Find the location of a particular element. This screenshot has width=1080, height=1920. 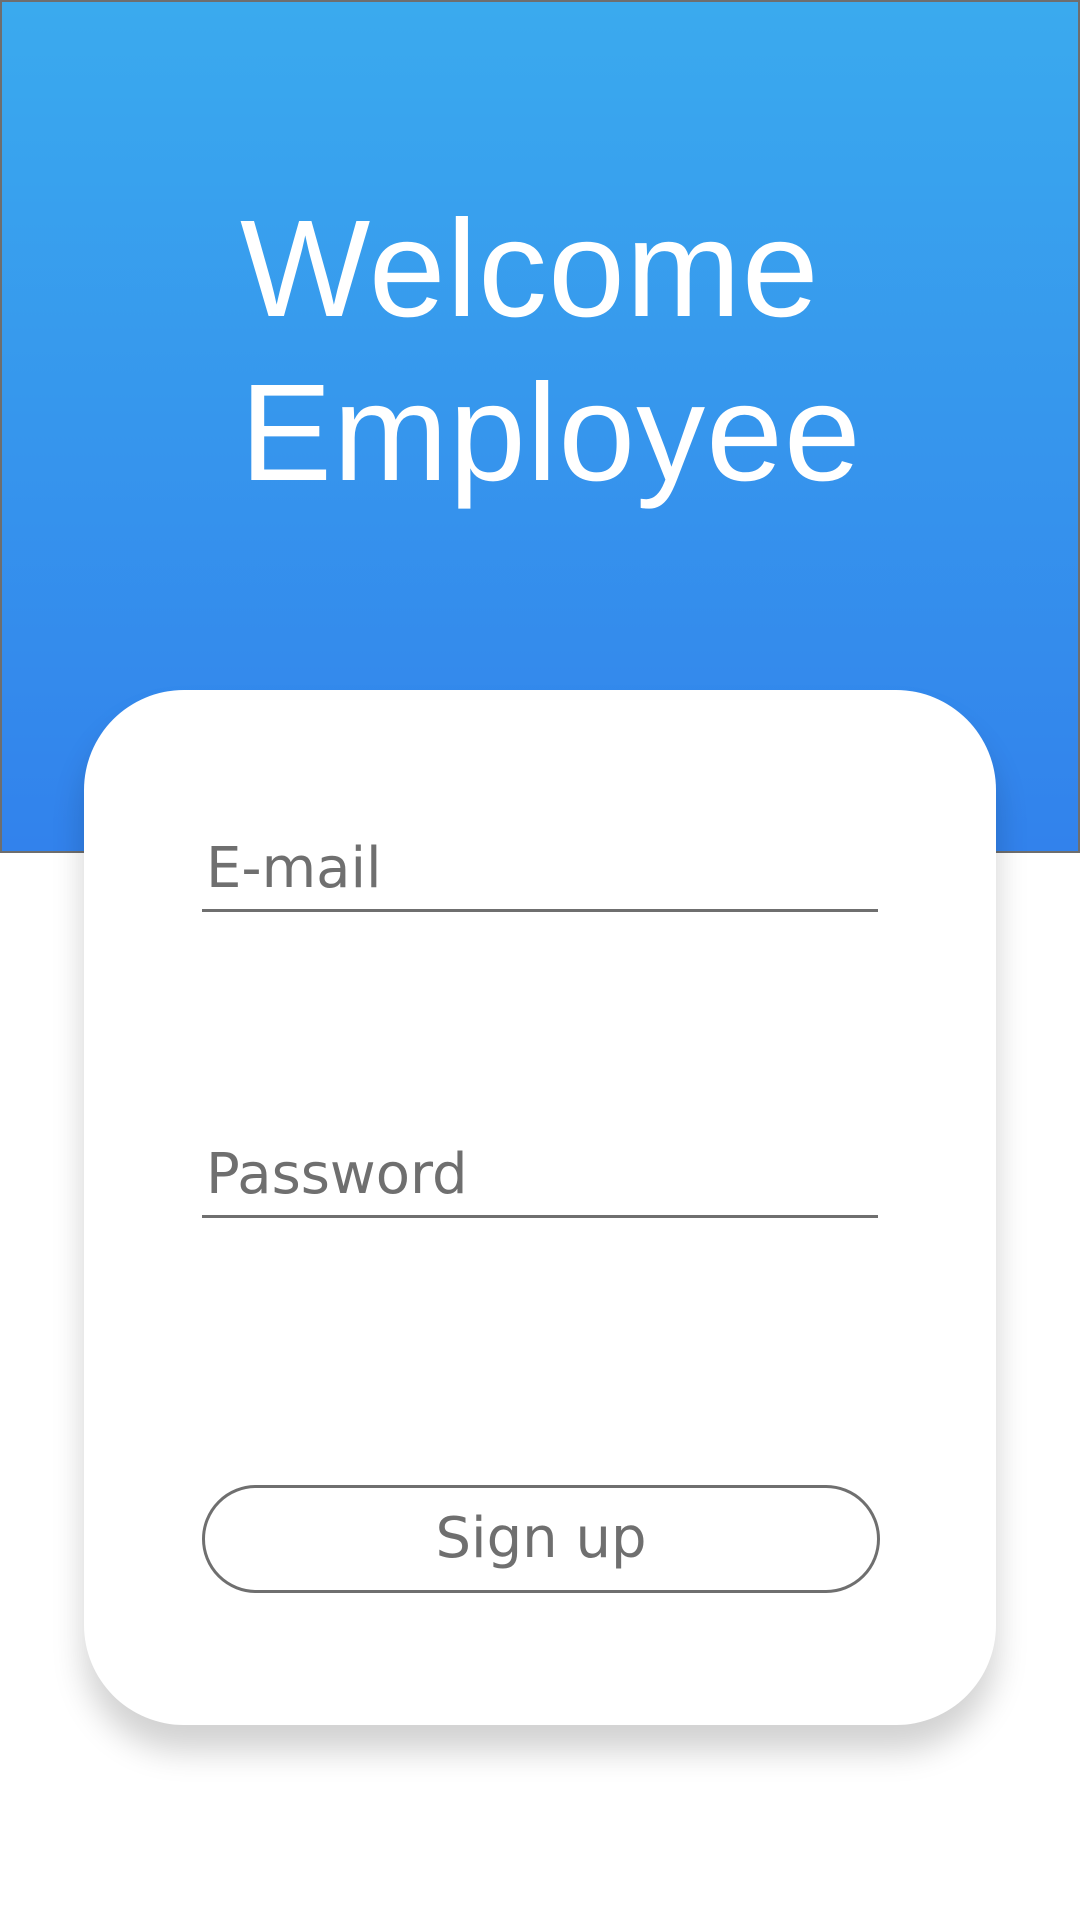

welcome-title: Welcome Employee is located at coordinates (551, 351).